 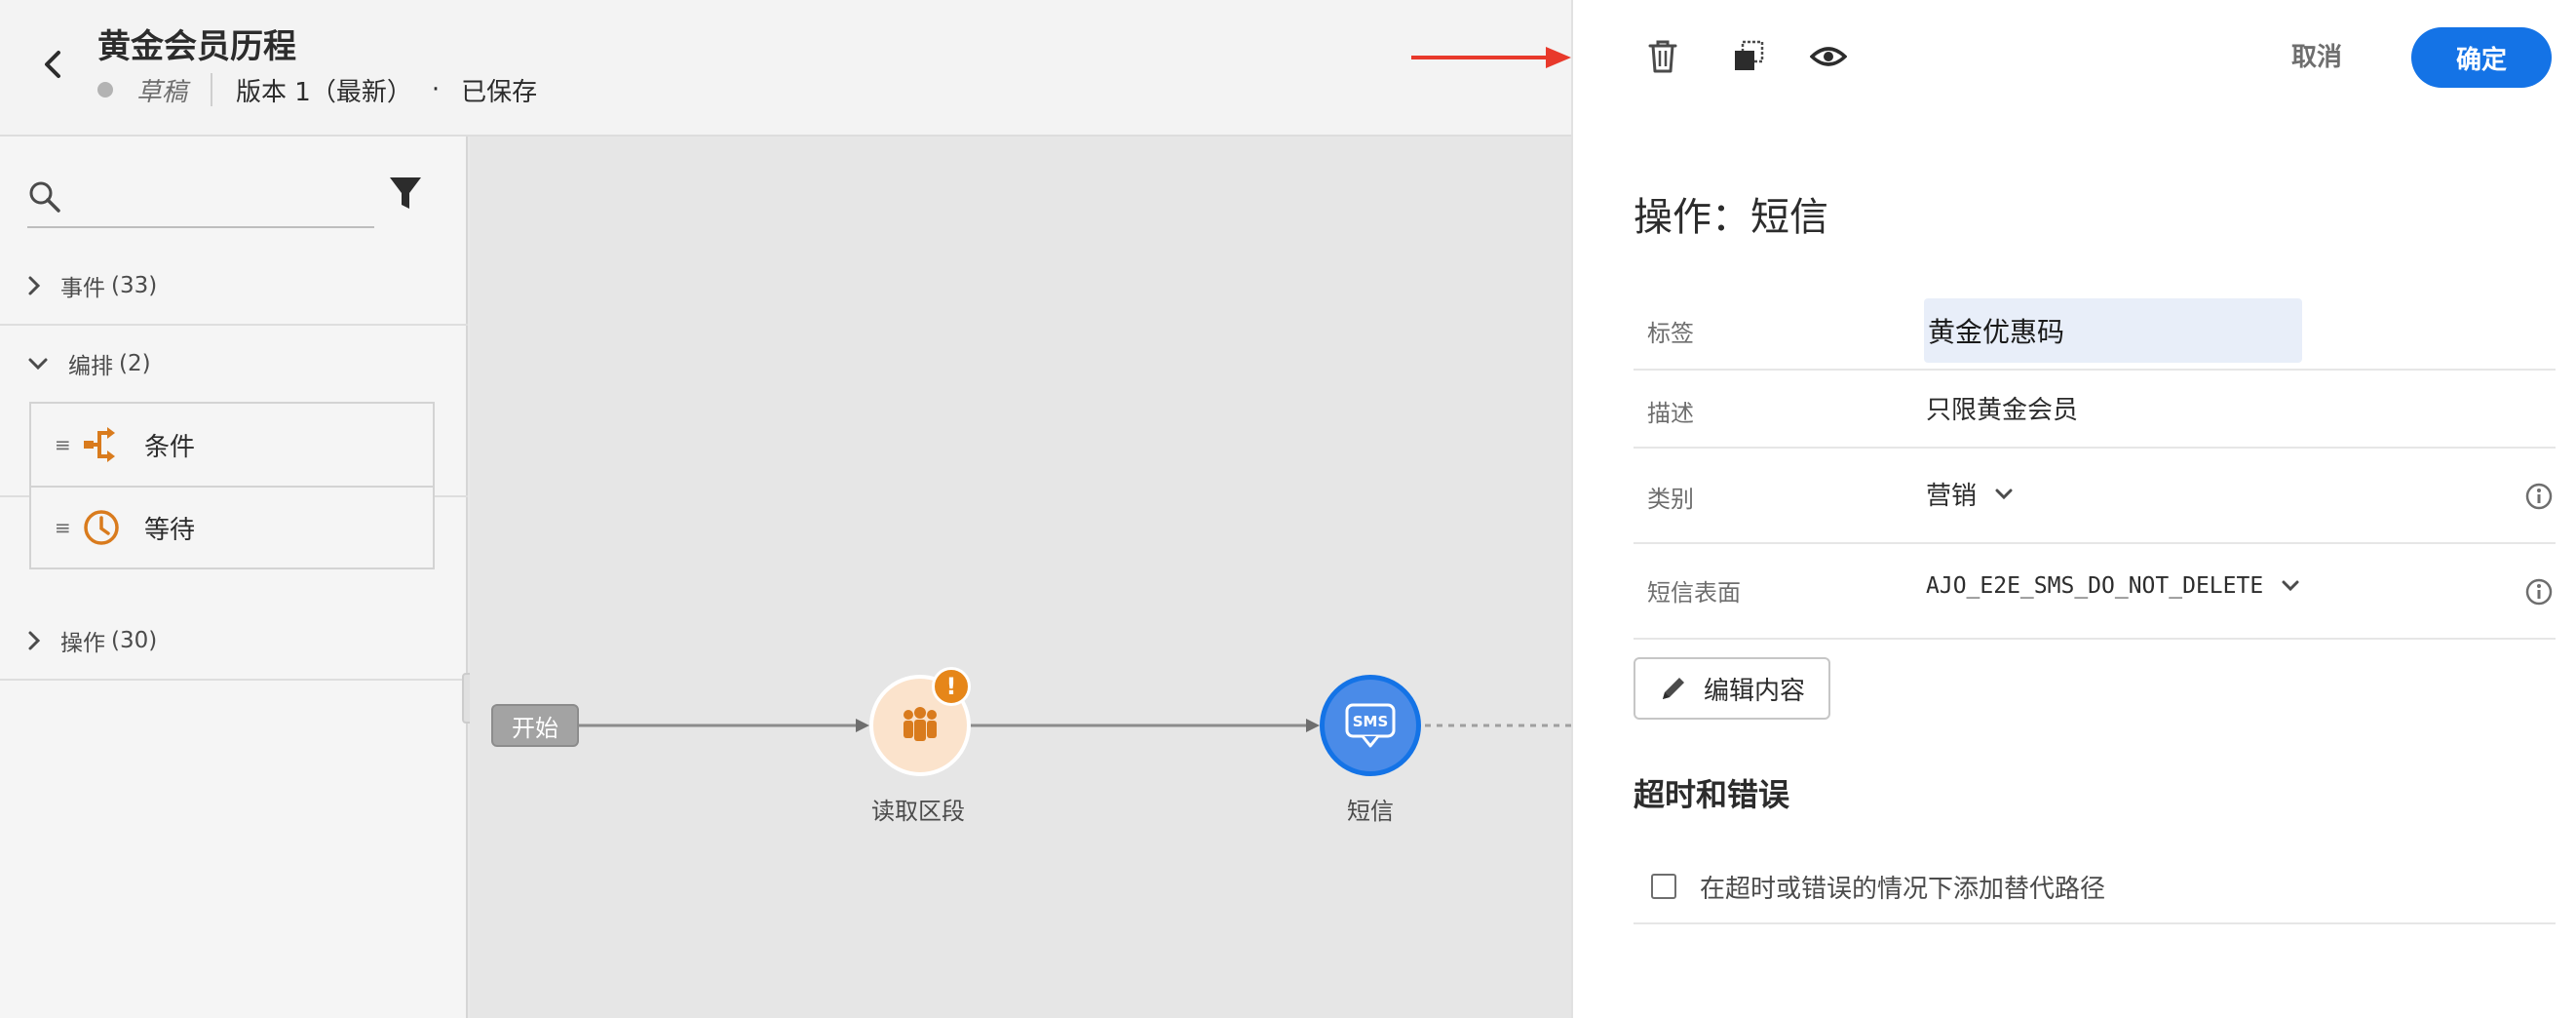 What do you see at coordinates (234, 364) in the screenshot?
I see `group-orchestration-toggle: 编排 (2)` at bounding box center [234, 364].